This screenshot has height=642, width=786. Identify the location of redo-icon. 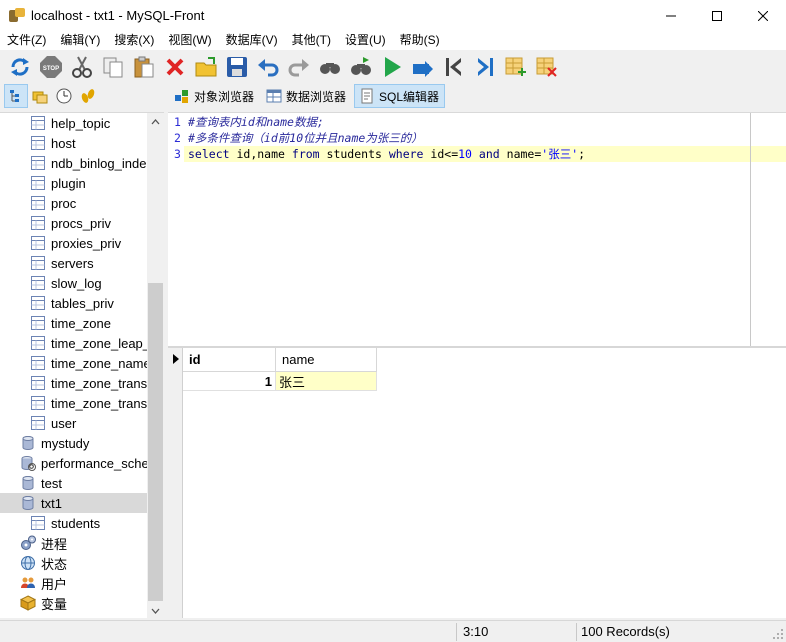
(298, 67).